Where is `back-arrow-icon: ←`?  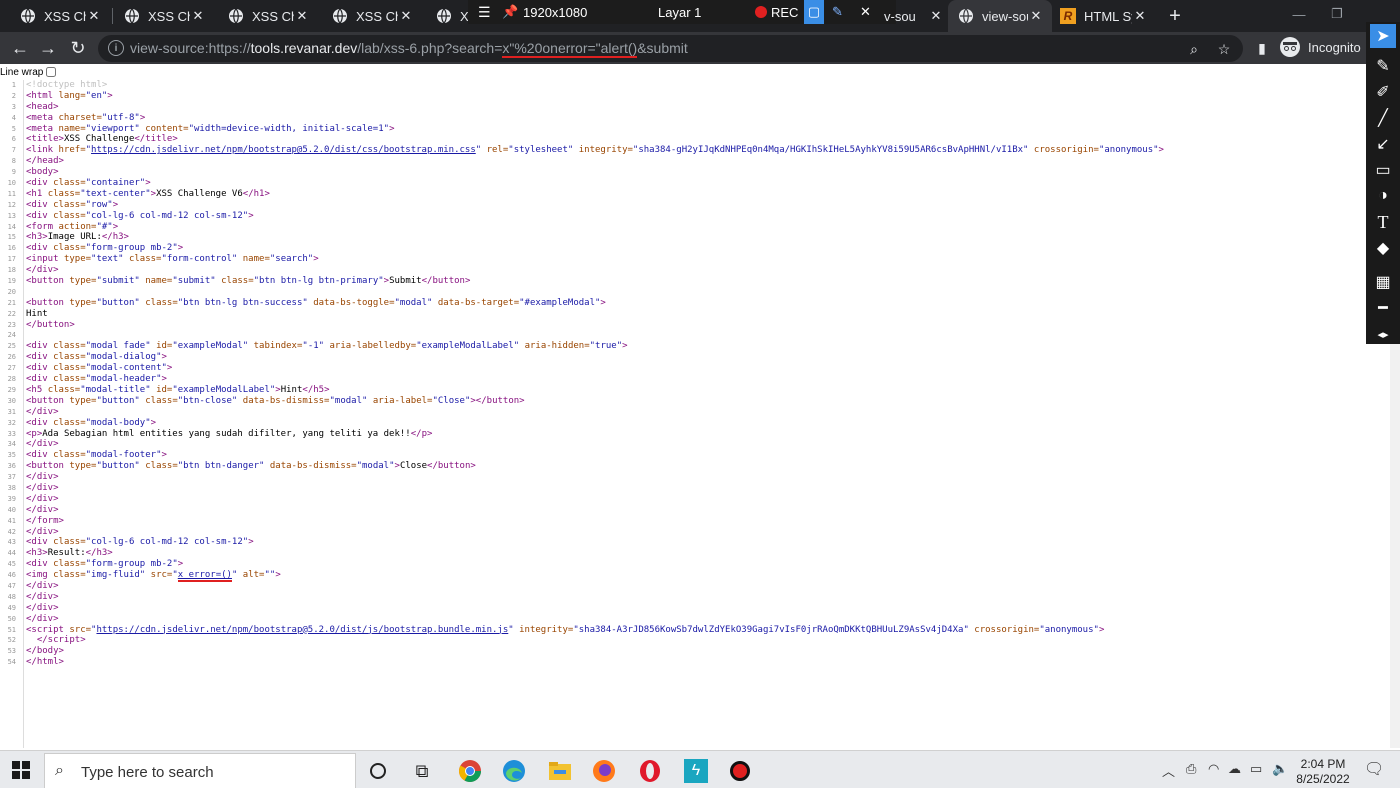
back-arrow-icon: ← is located at coordinates (20, 48).